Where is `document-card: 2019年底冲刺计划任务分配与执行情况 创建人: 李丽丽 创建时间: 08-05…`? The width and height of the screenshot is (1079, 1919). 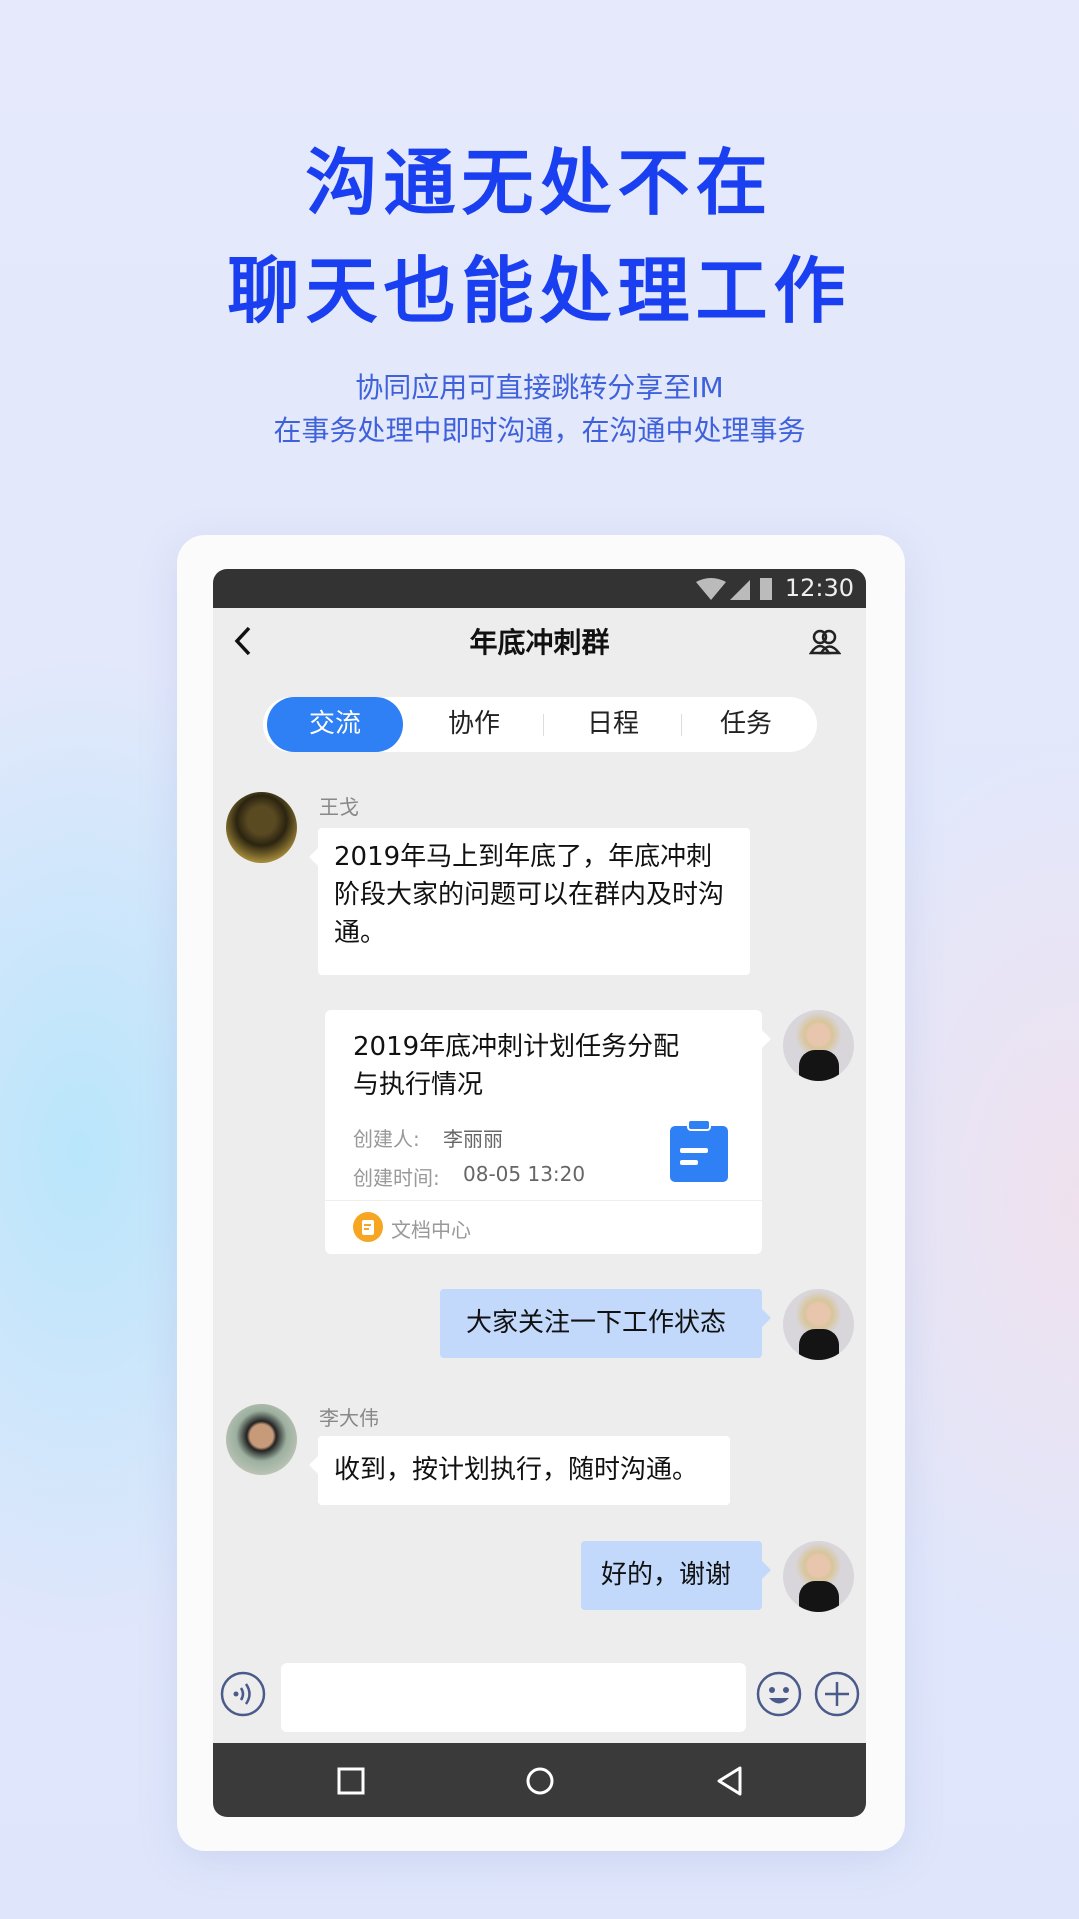
document-card: 2019年底冲刺计划任务分配与执行情况 创建人: 李丽丽 创建时间: 08-05… is located at coordinates (548, 1132).